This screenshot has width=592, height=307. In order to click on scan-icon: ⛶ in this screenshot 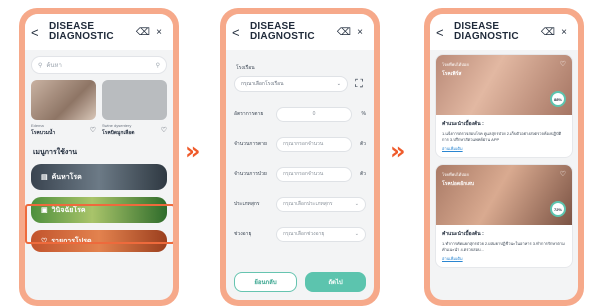, I will do `click(359, 84)`.